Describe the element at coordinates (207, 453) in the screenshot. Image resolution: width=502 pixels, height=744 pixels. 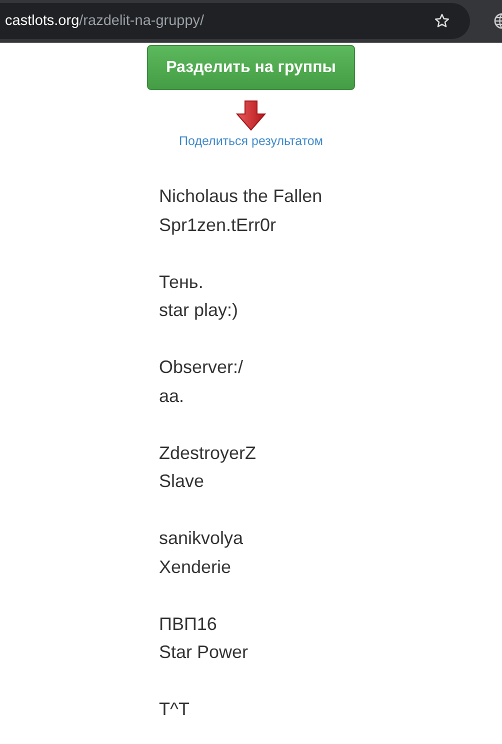
I see `player-name: ZdestroyerZ` at that location.